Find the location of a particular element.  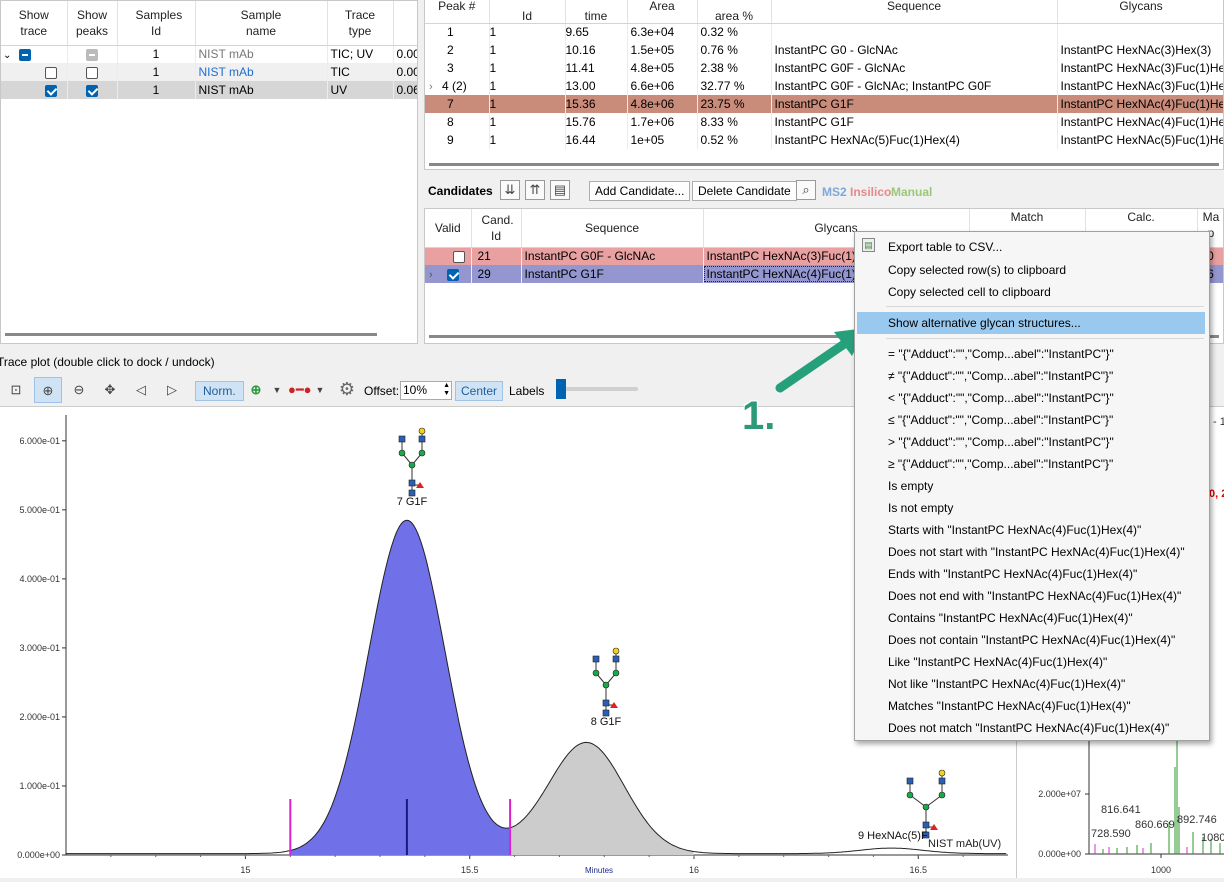

peak-area: 1.7e+06 is located at coordinates (662, 122).